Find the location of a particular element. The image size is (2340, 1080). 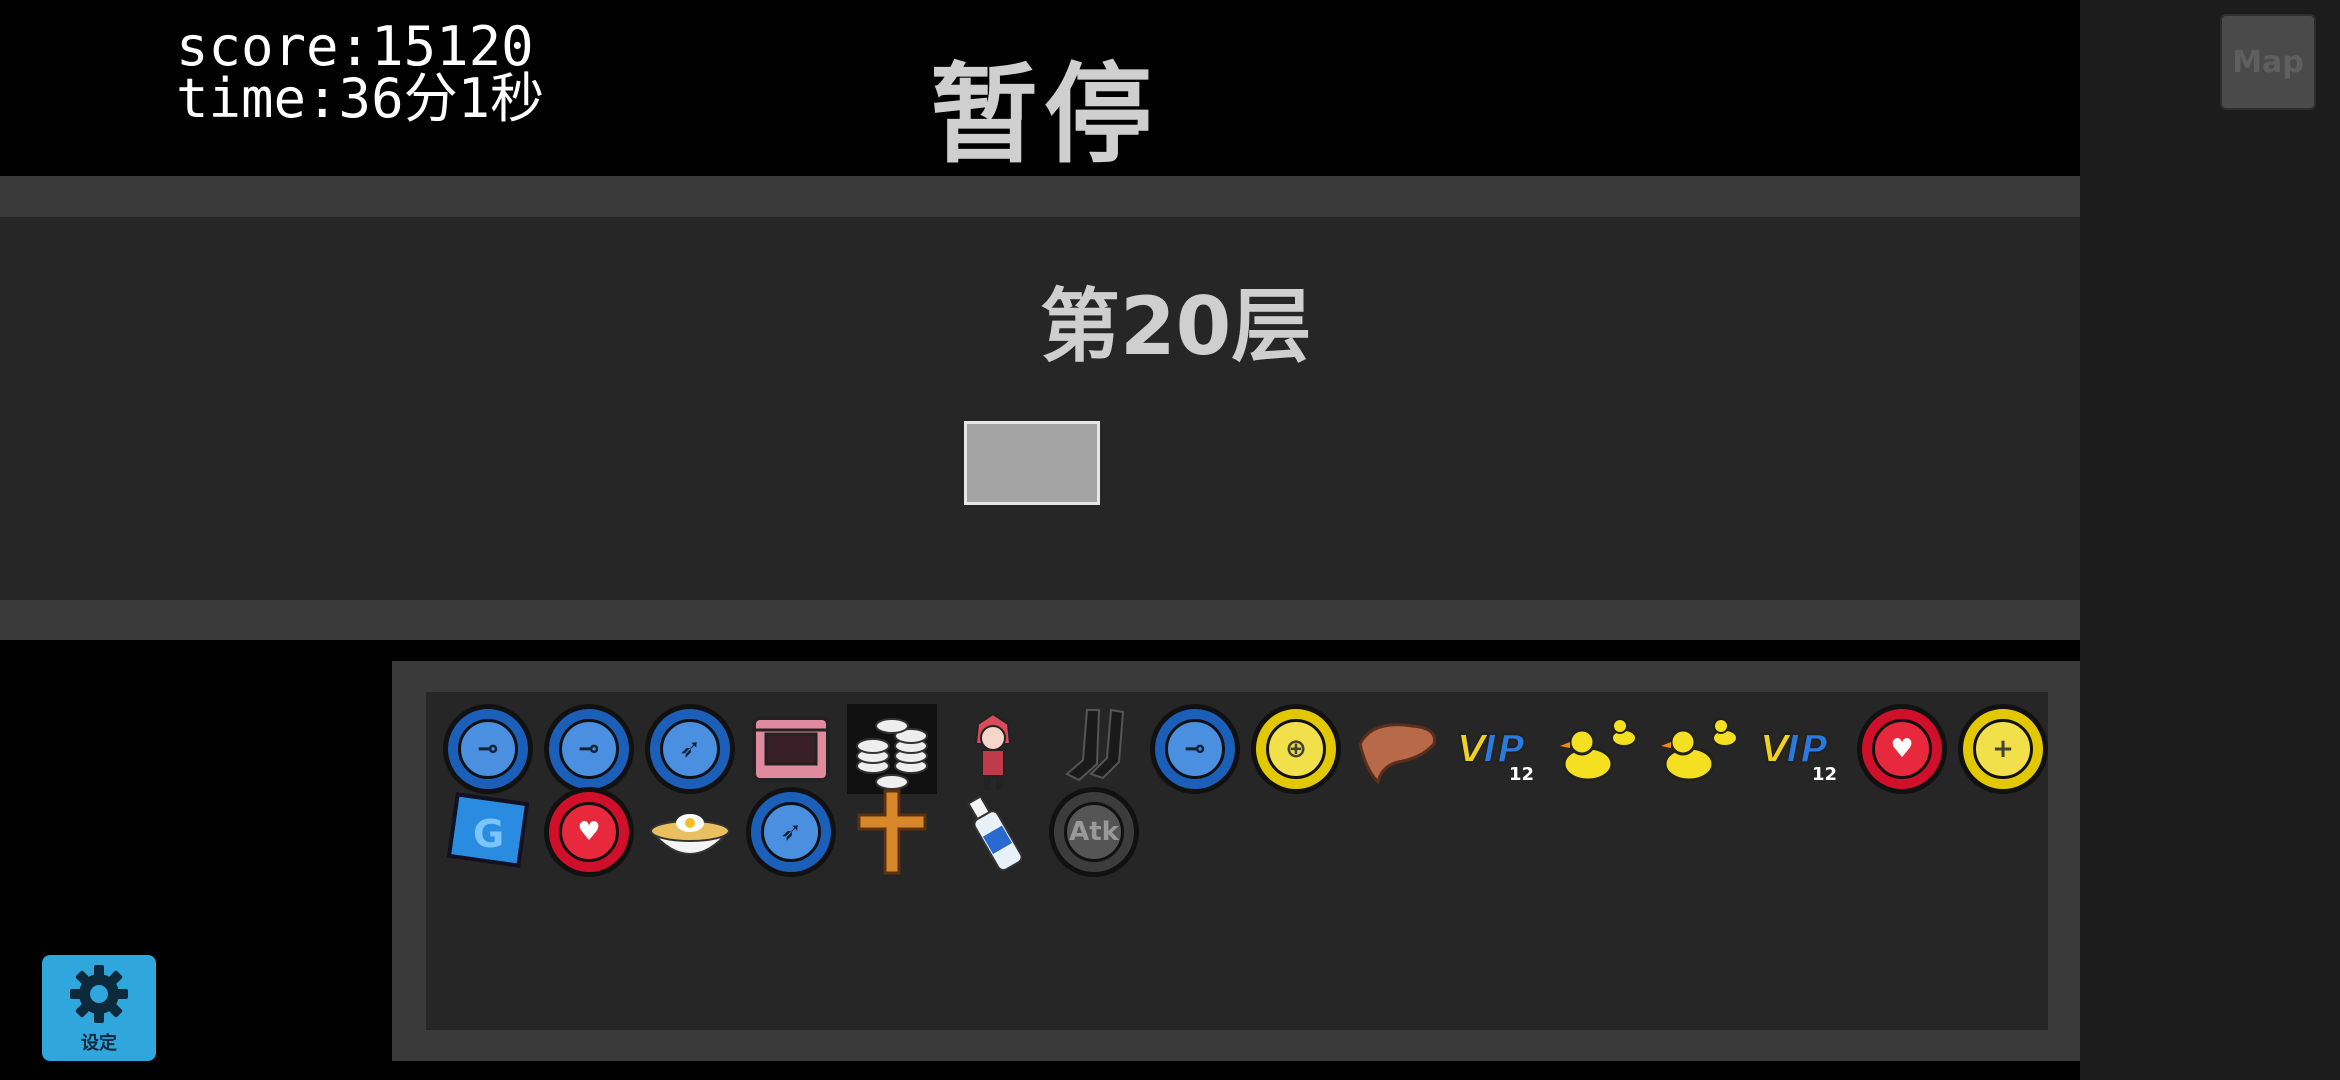

yellow-shield-coin-icon: ⊕ is located at coordinates (1296, 749).